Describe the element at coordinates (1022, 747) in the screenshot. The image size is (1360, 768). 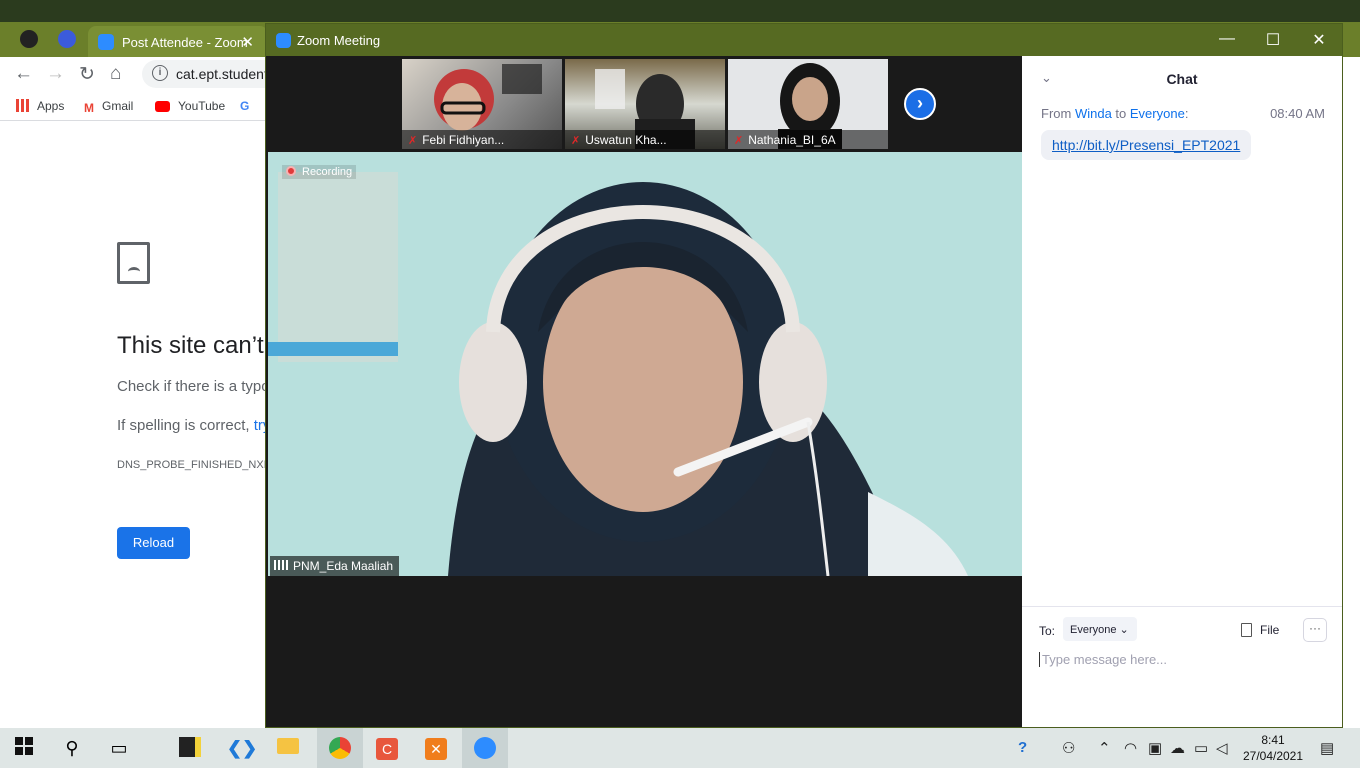
I see `help-icon: ?` at that location.